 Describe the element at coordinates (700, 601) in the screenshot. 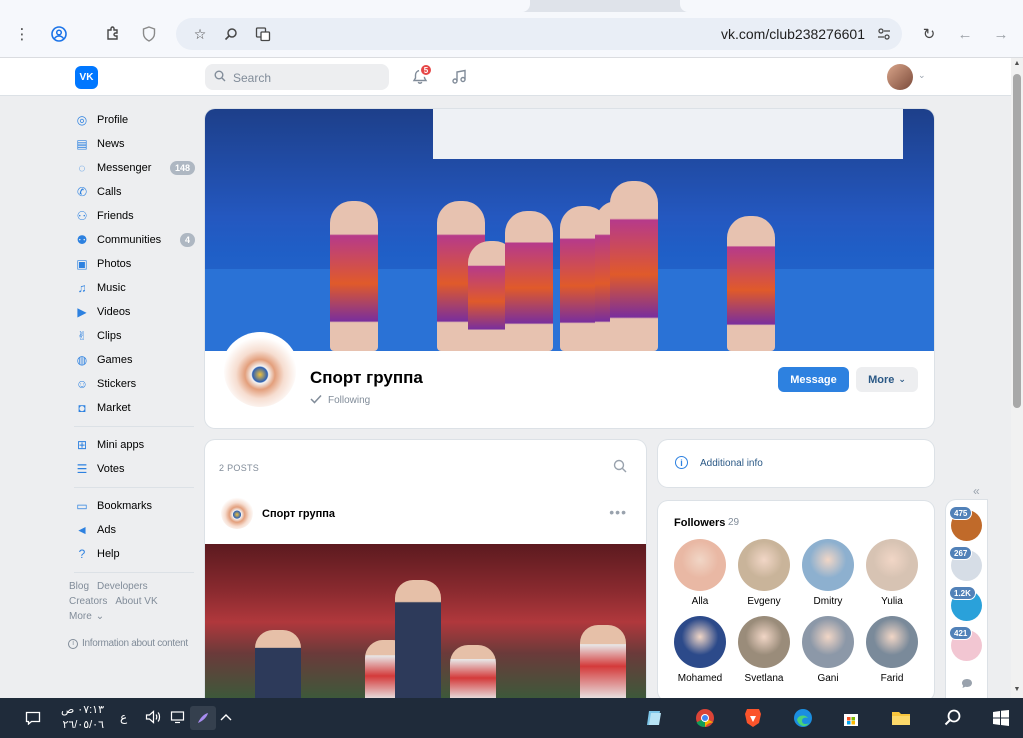

I see `follower-name: Alla` at that location.